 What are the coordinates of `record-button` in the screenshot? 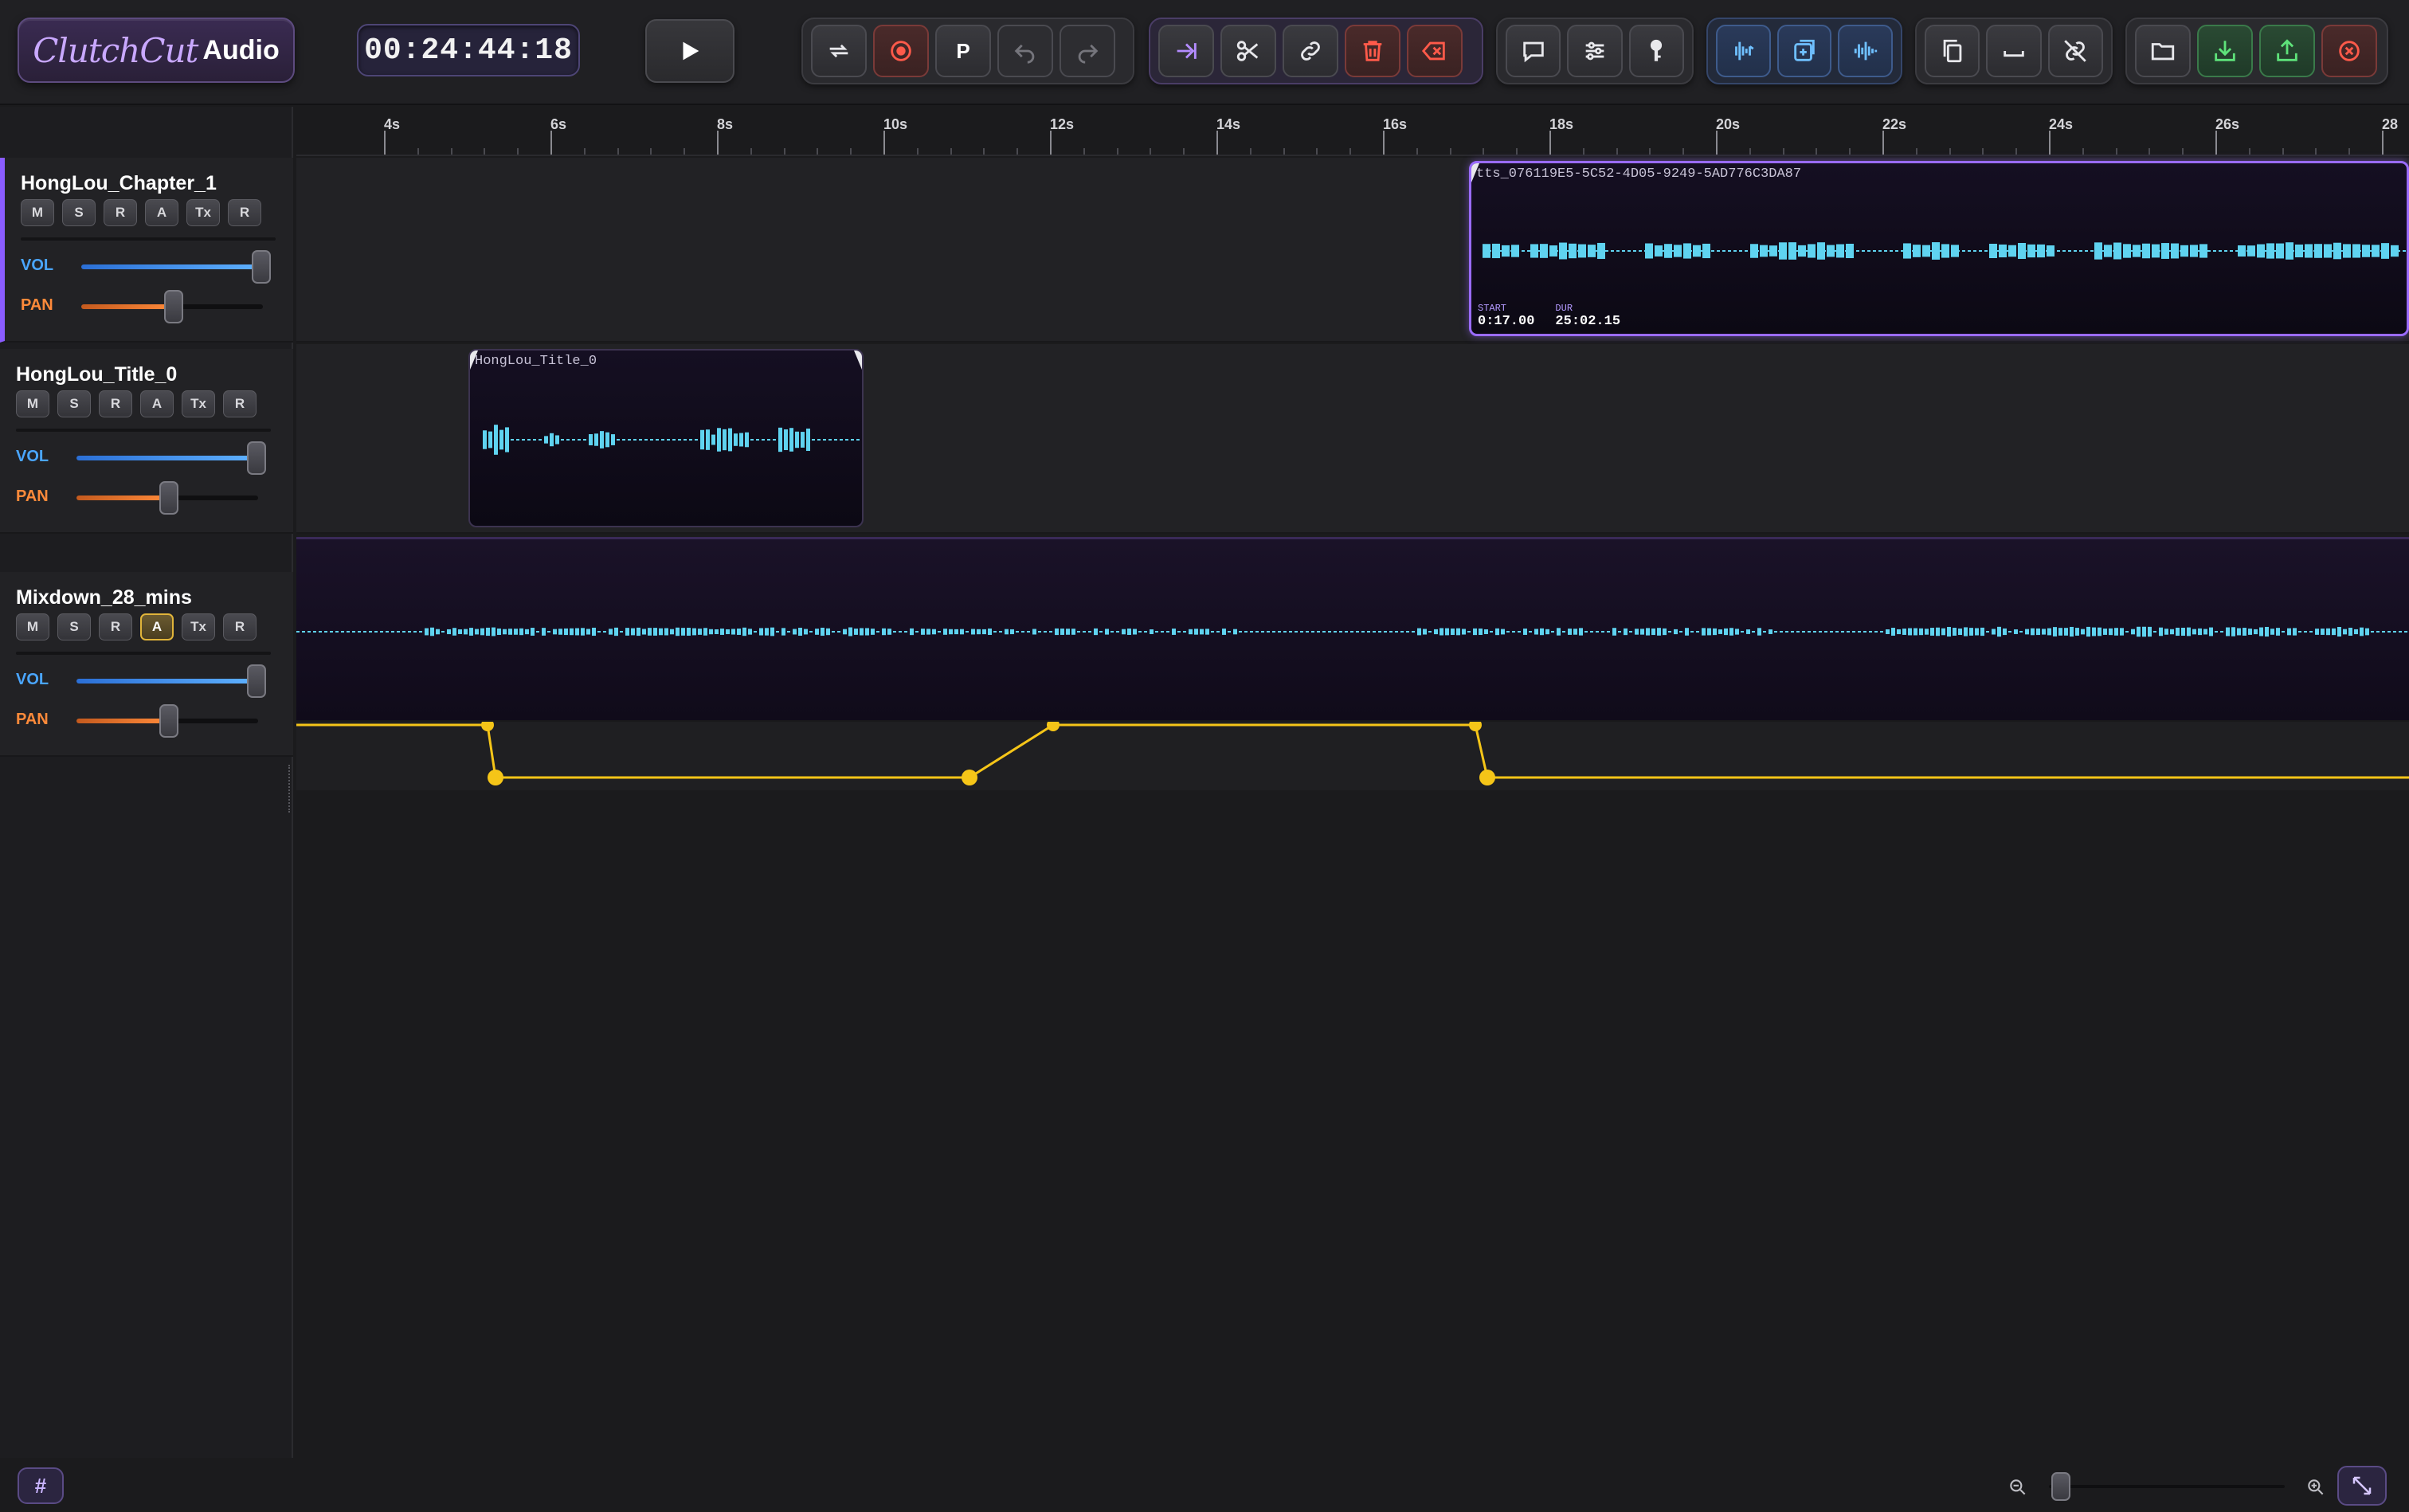 It's located at (901, 51).